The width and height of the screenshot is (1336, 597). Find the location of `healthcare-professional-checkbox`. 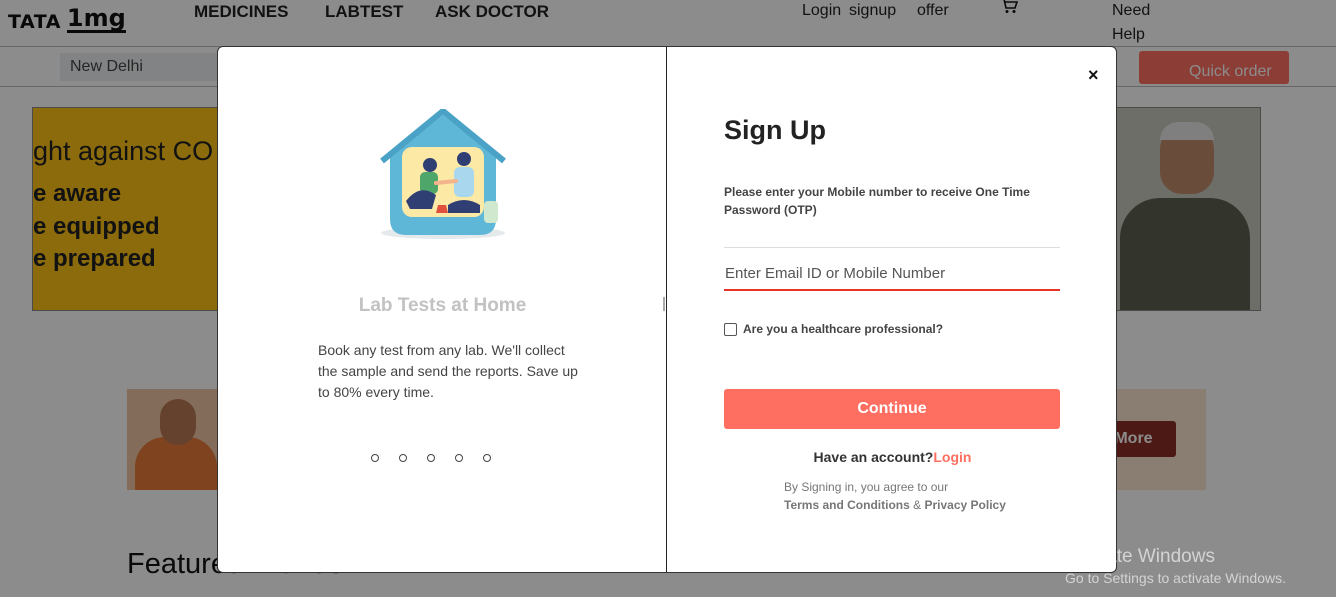

healthcare-professional-checkbox is located at coordinates (730, 329).